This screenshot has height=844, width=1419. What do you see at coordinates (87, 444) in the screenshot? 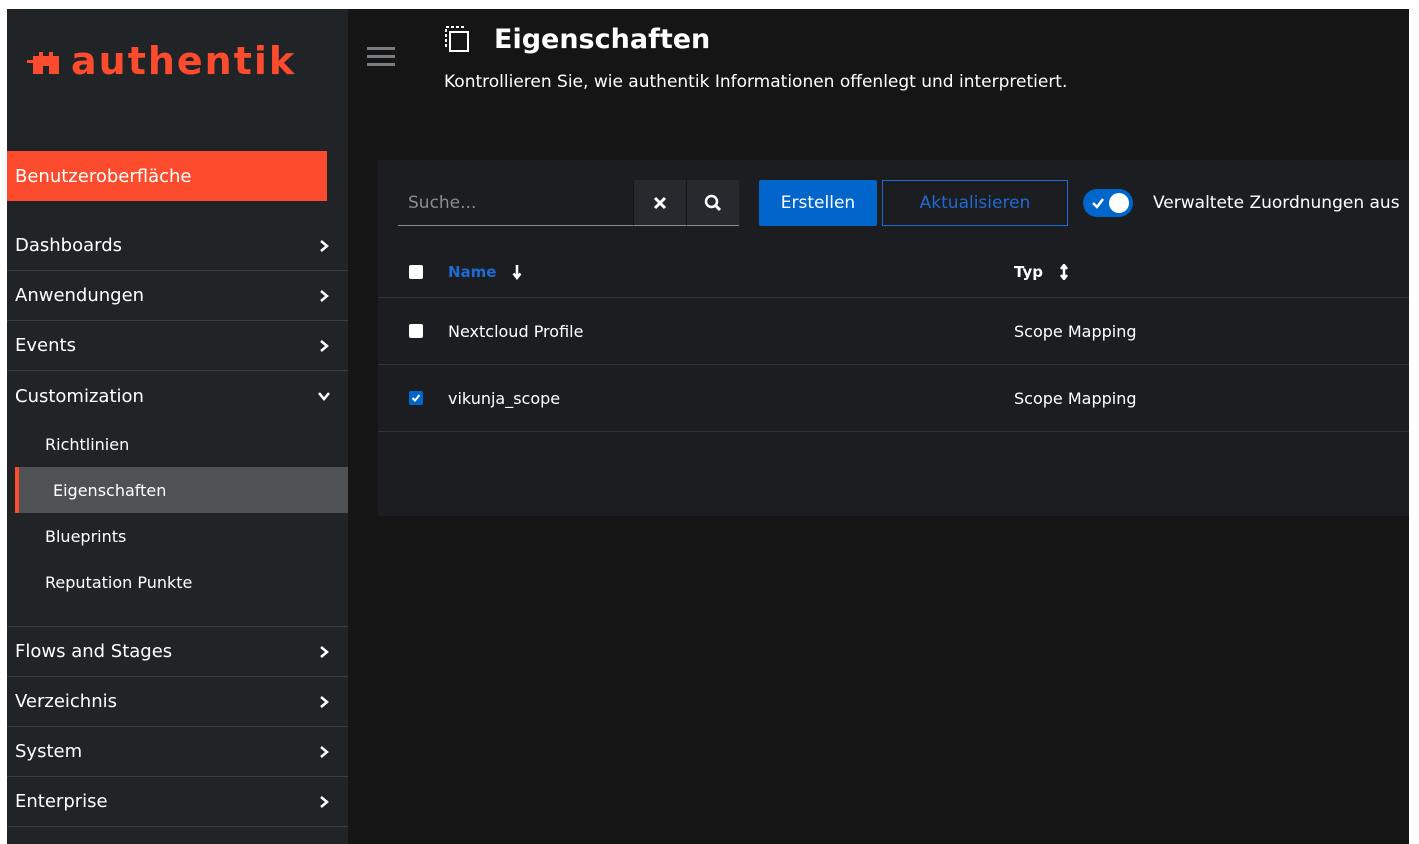
I see `sidebar-subitem-label: Richtlinien` at bounding box center [87, 444].